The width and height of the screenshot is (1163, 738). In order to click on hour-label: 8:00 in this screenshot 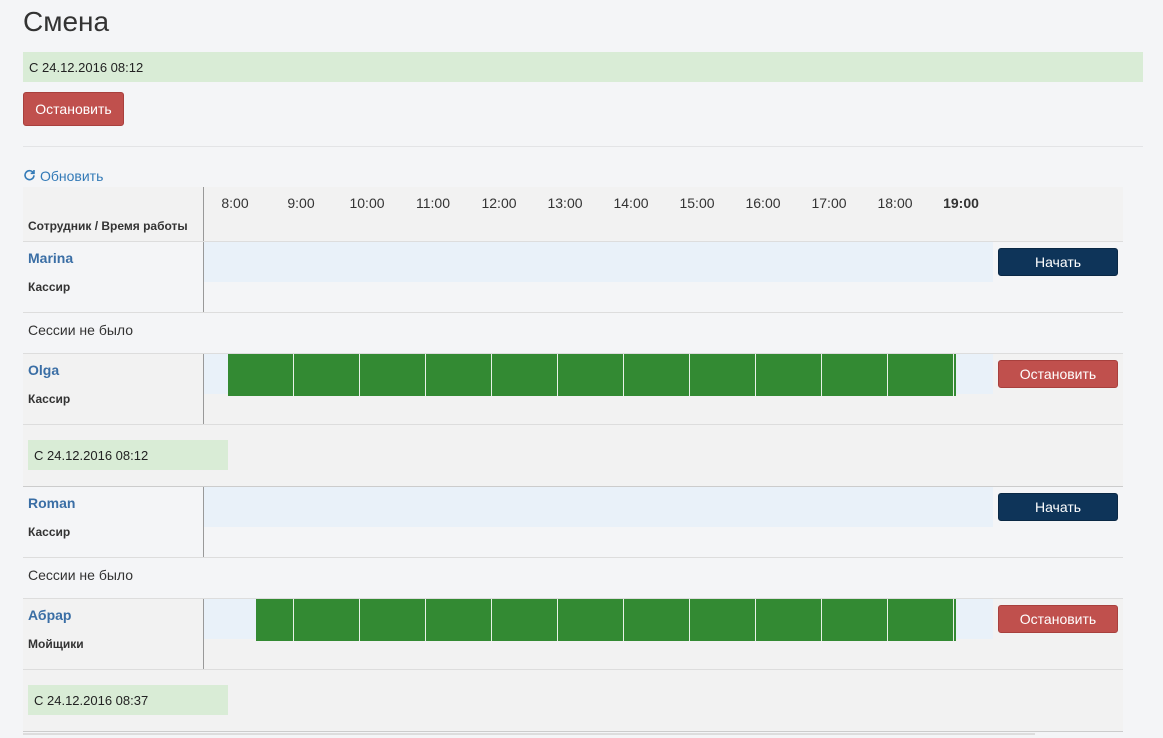, I will do `click(235, 203)`.